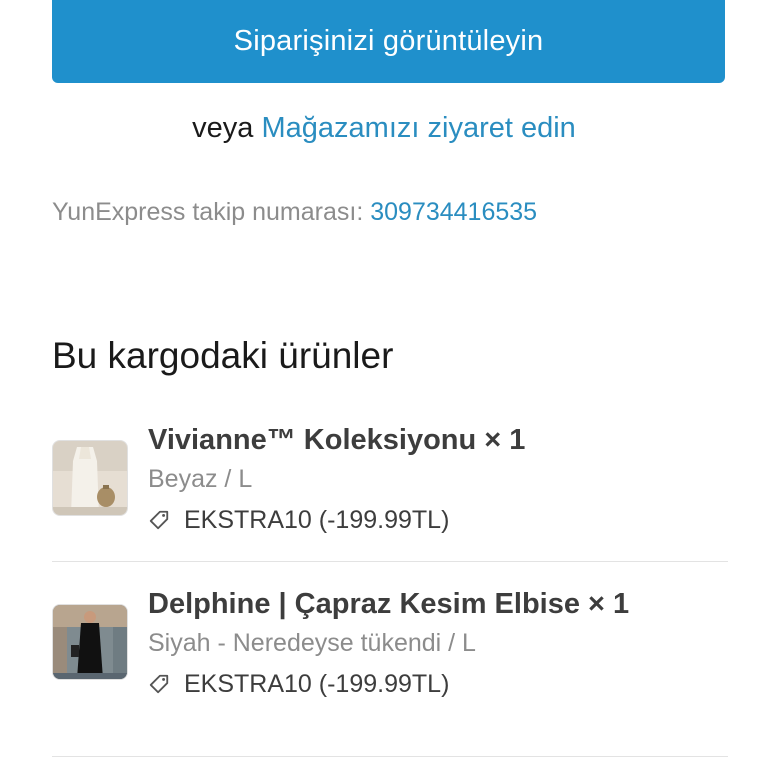 The width and height of the screenshot is (768, 768). I want to click on view-order-button: Siparişinizi görüntüleyin, so click(388, 41).